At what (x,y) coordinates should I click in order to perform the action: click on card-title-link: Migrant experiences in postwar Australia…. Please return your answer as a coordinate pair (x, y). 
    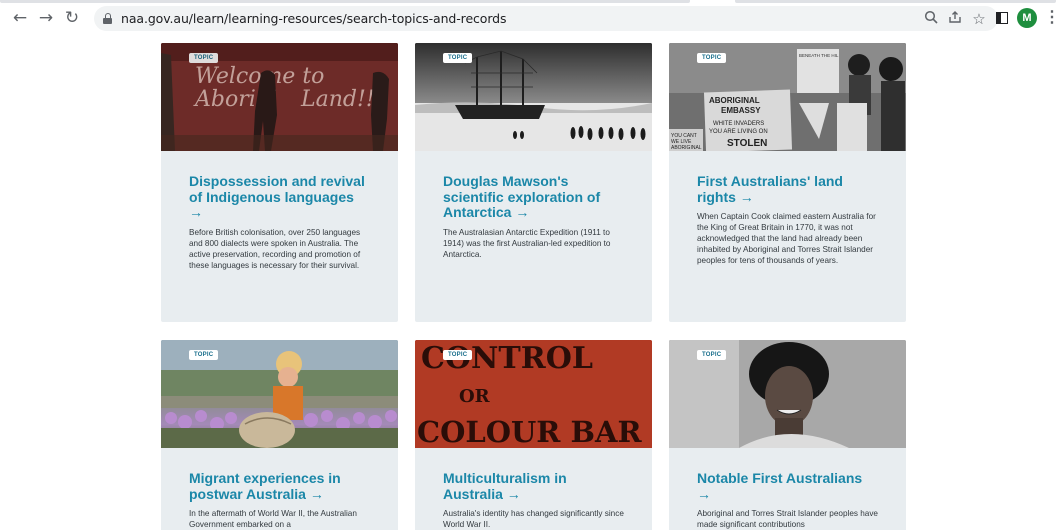
    Looking at the image, I should click on (279, 486).